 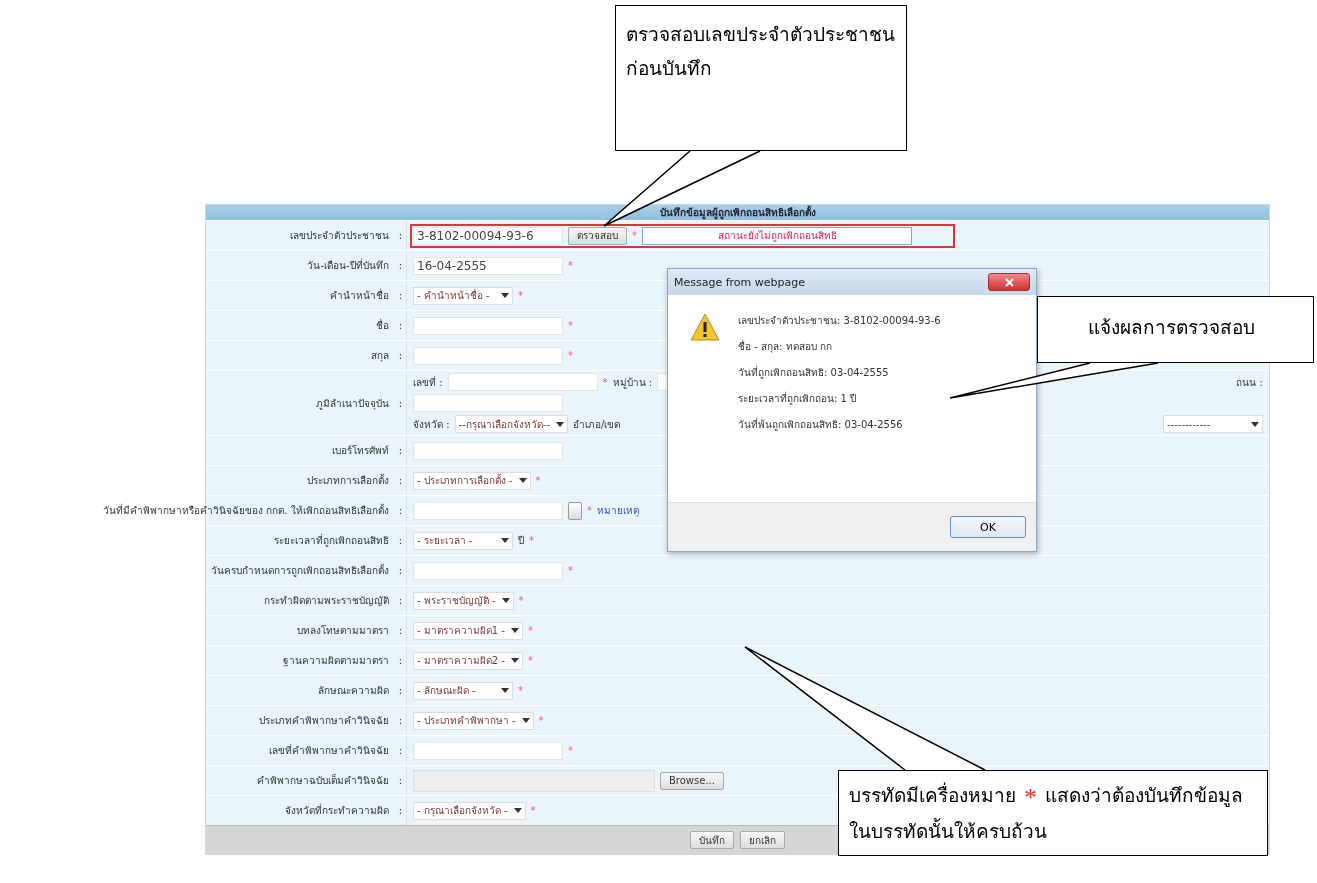 What do you see at coordinates (1046, 797) in the screenshot?
I see `callout-text: บรรทัดมีเครื่องหมาย * แสดงว่าต้องบันทึกข้อมูล` at bounding box center [1046, 797].